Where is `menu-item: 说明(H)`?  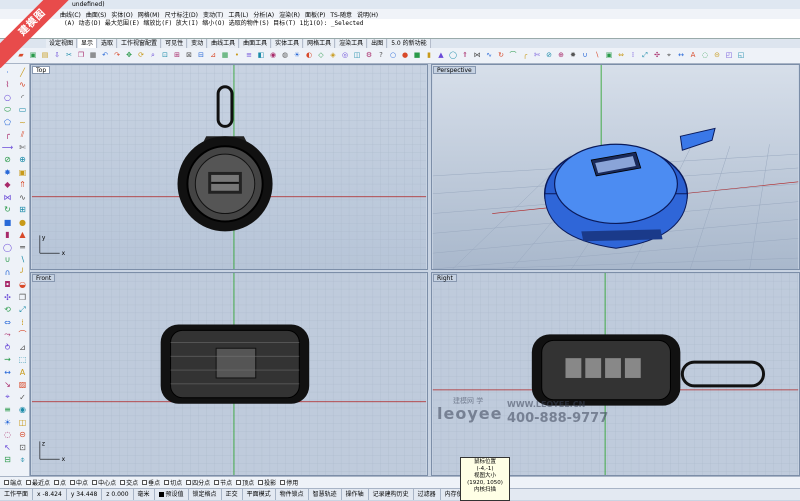 menu-item: 说明(H) is located at coordinates (367, 14).